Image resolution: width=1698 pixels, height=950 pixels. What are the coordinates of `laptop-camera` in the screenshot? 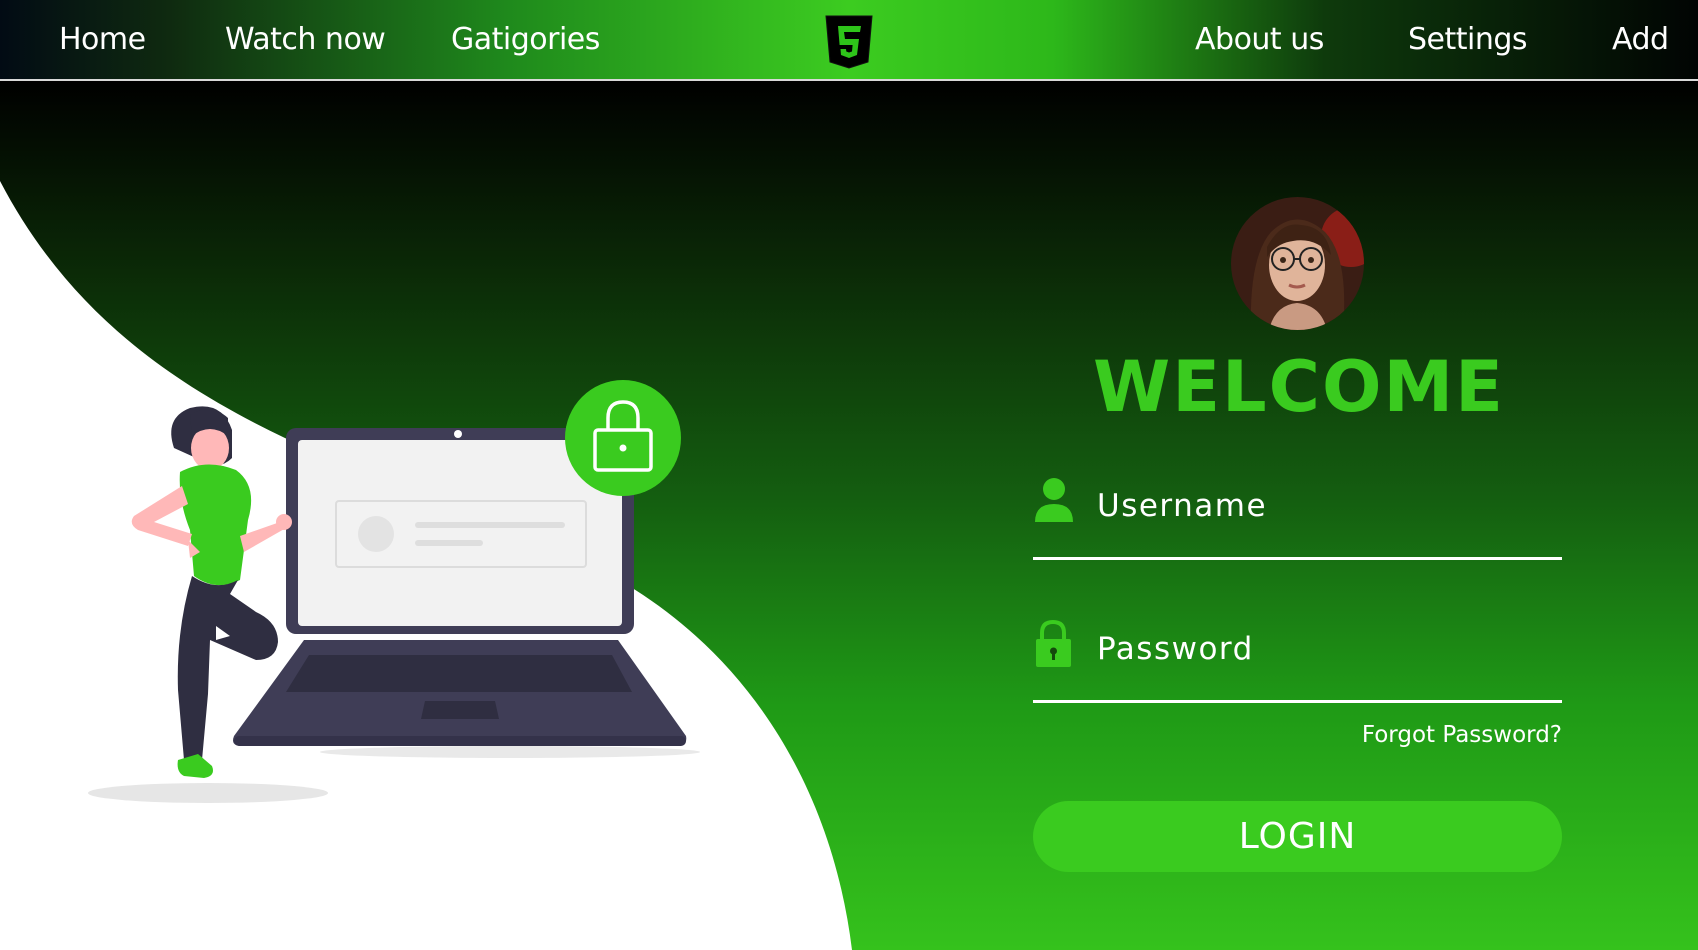 It's located at (458, 434).